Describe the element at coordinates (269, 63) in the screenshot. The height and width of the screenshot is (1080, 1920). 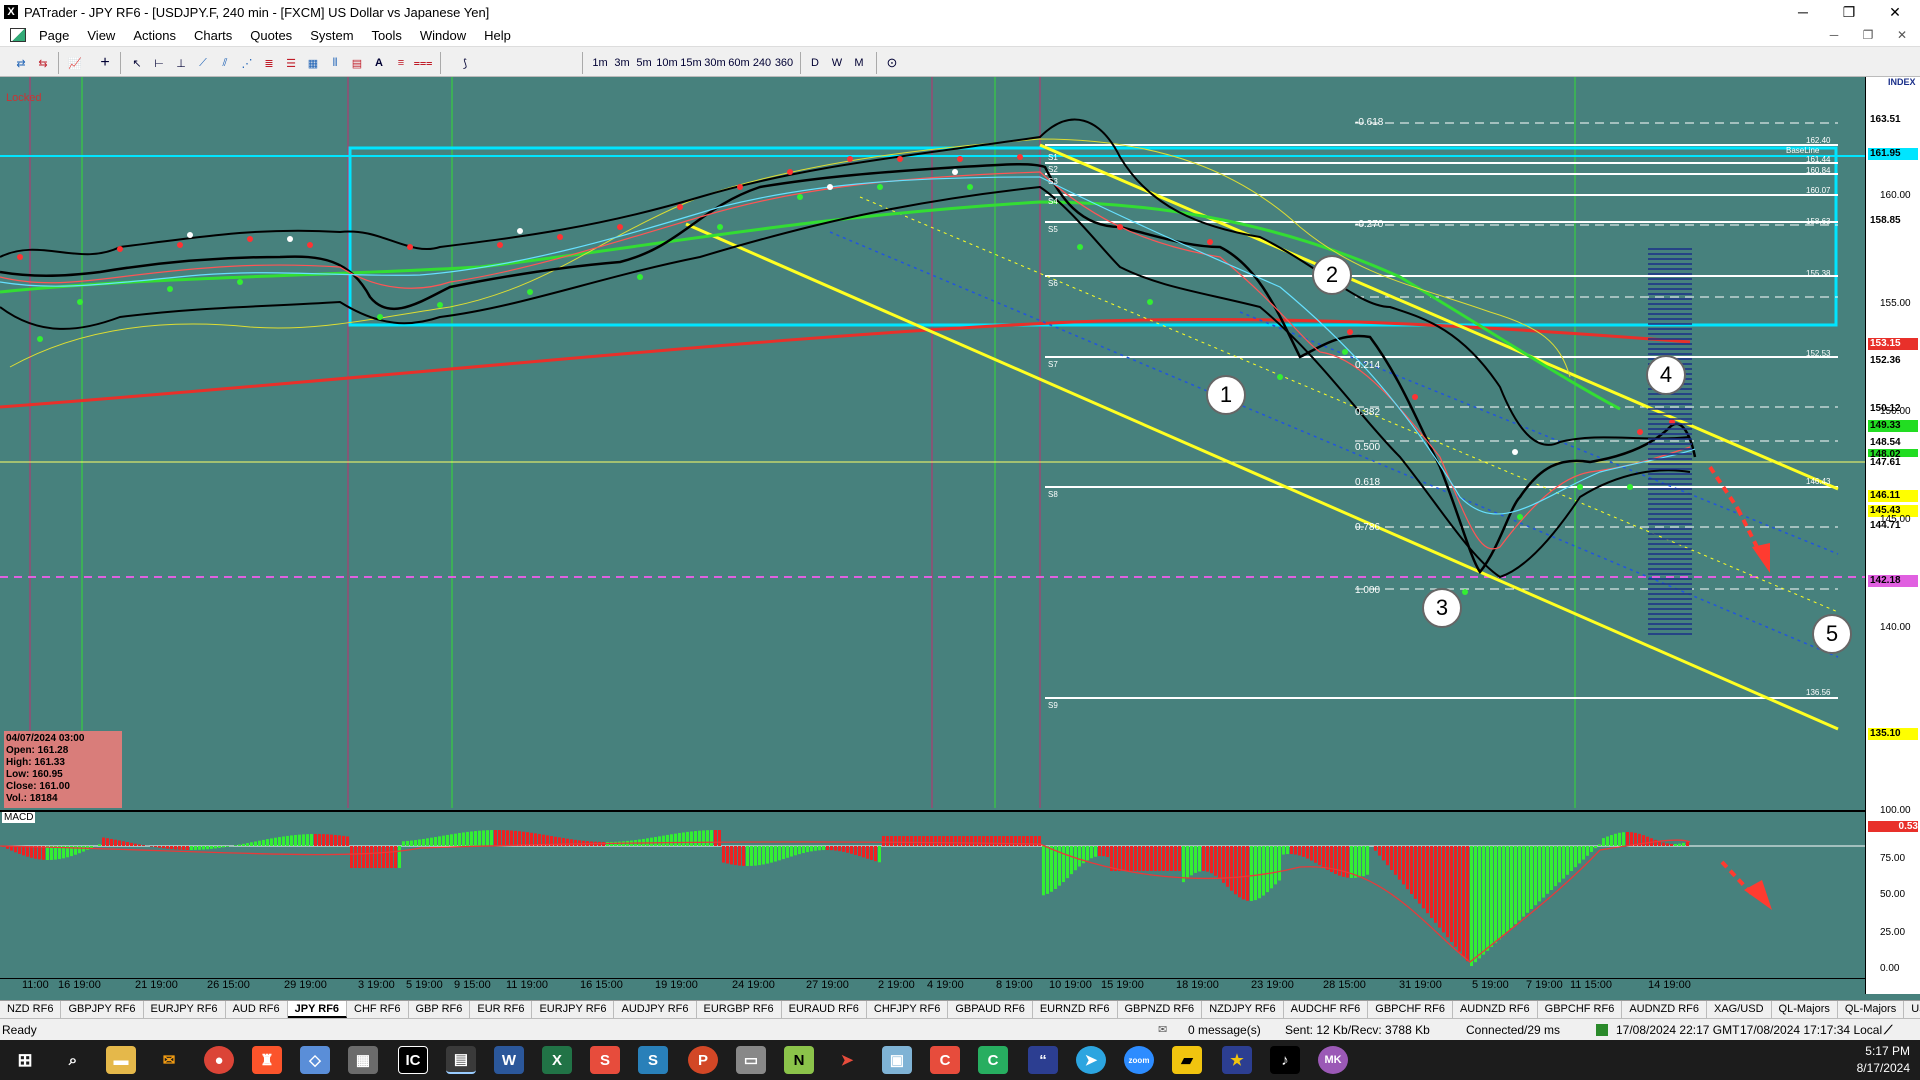
I see `fibonacci-icon: ≣` at that location.